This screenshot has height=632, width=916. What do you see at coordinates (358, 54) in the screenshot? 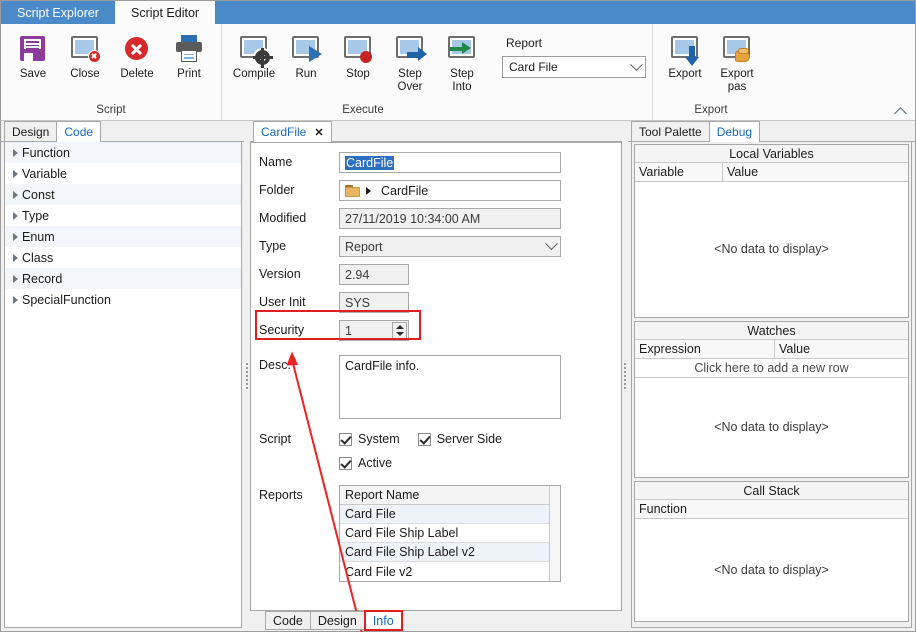
I see `stop-button: Stop` at bounding box center [358, 54].